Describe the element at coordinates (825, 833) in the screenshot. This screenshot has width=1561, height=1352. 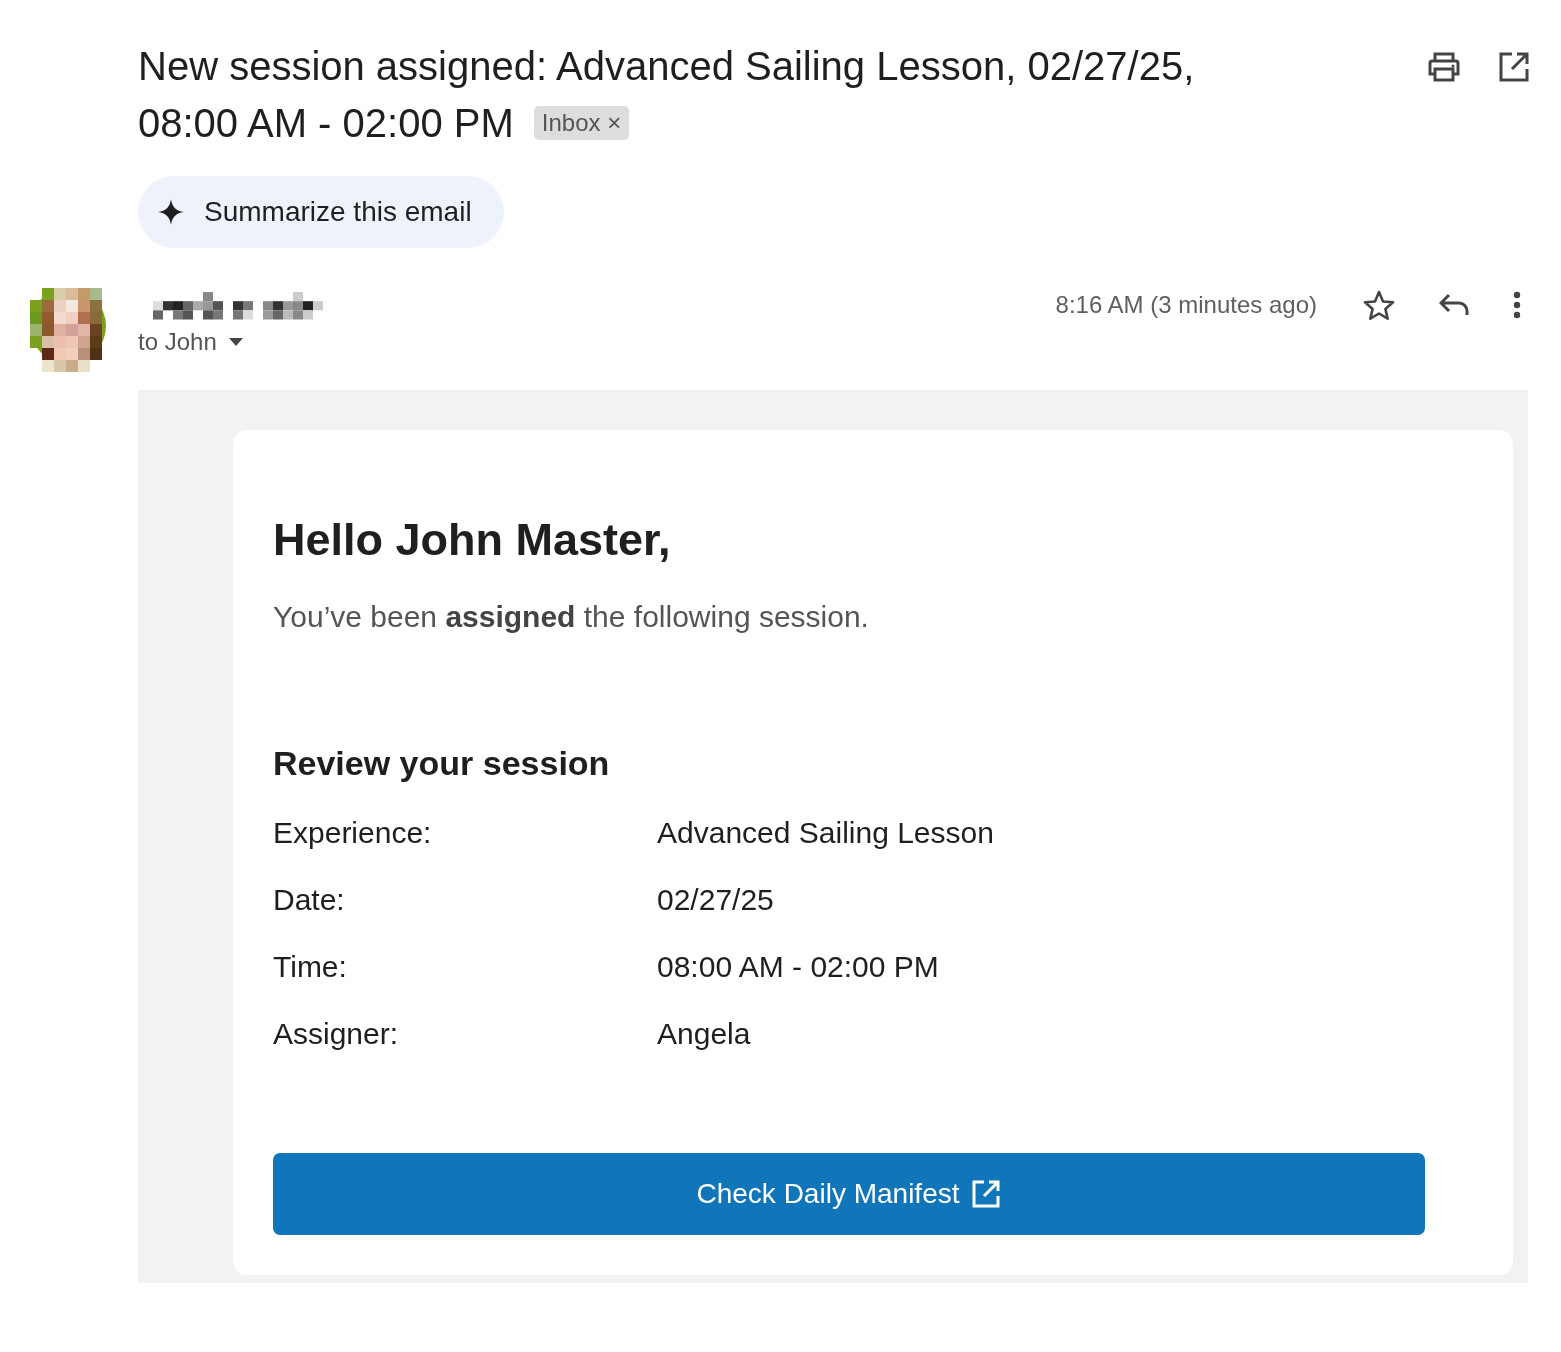
I see `detail-value: Advanced Sailing Lesson` at that location.